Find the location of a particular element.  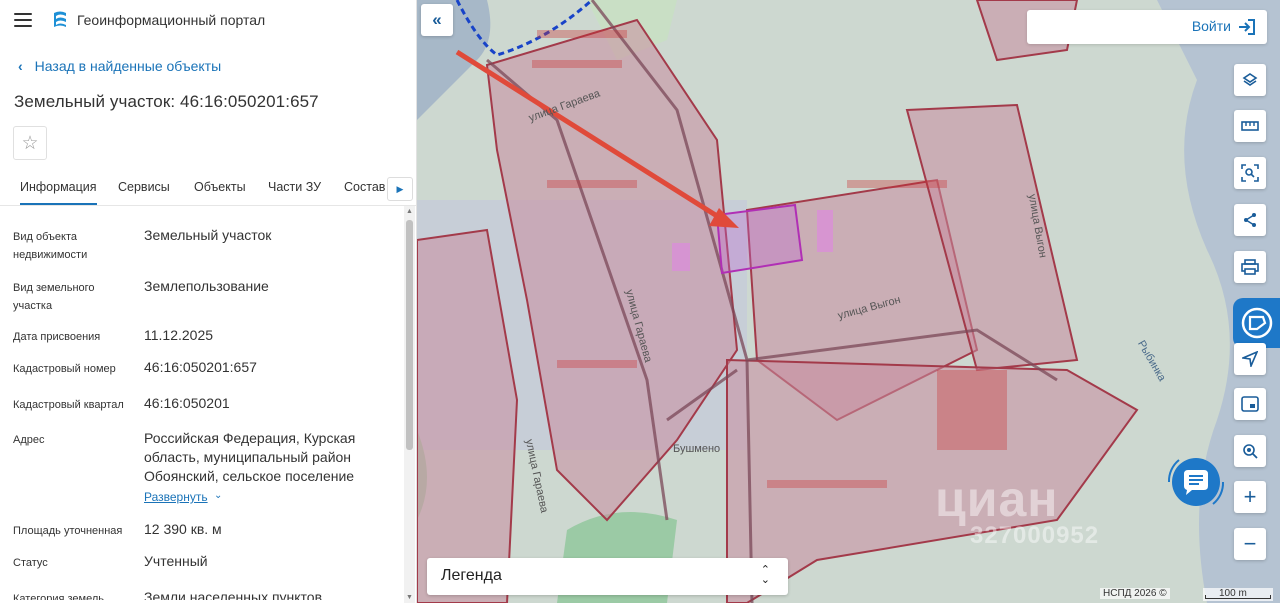

layers-button is located at coordinates (1250, 80).